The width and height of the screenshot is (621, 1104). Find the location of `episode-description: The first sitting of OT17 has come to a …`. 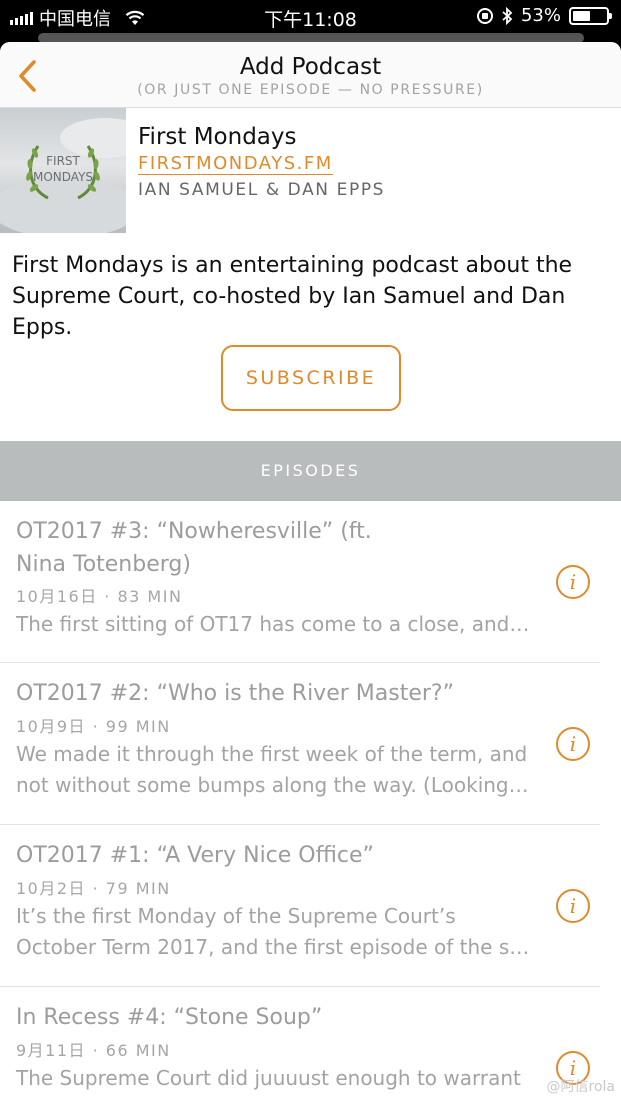

episode-description: The first sitting of OT17 has come to a … is located at coordinates (273, 624).